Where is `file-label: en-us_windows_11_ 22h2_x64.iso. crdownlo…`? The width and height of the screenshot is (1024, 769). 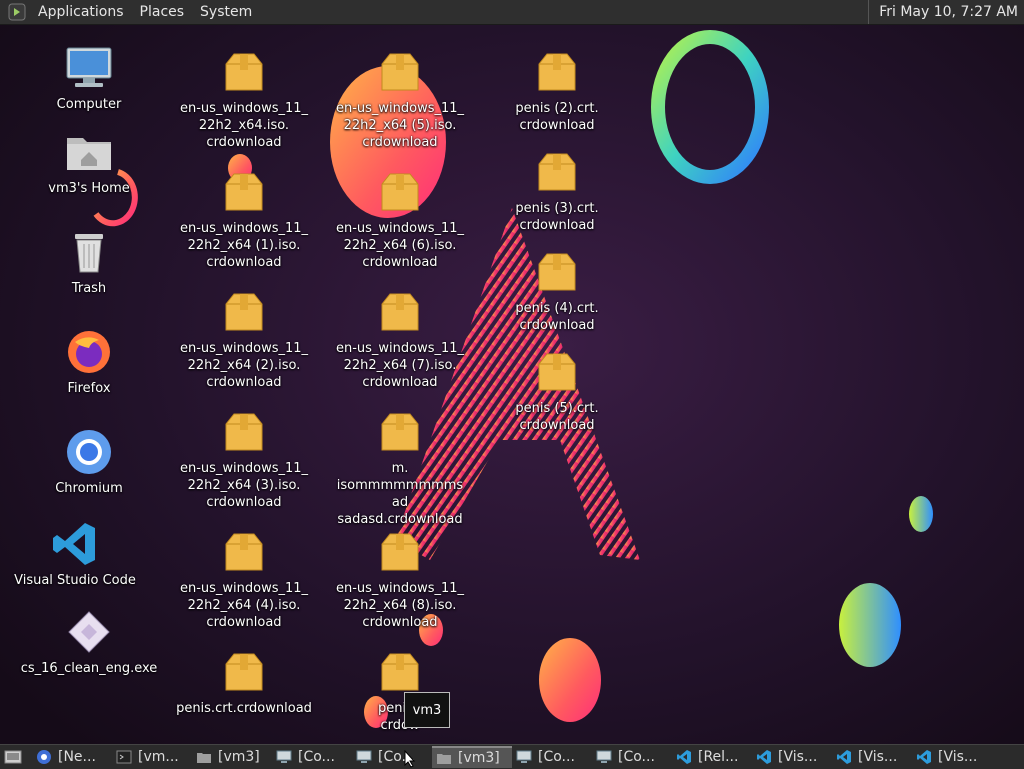 file-label: en-us_windows_11_ 22h2_x64.iso. crdownlo… is located at coordinates (244, 125).